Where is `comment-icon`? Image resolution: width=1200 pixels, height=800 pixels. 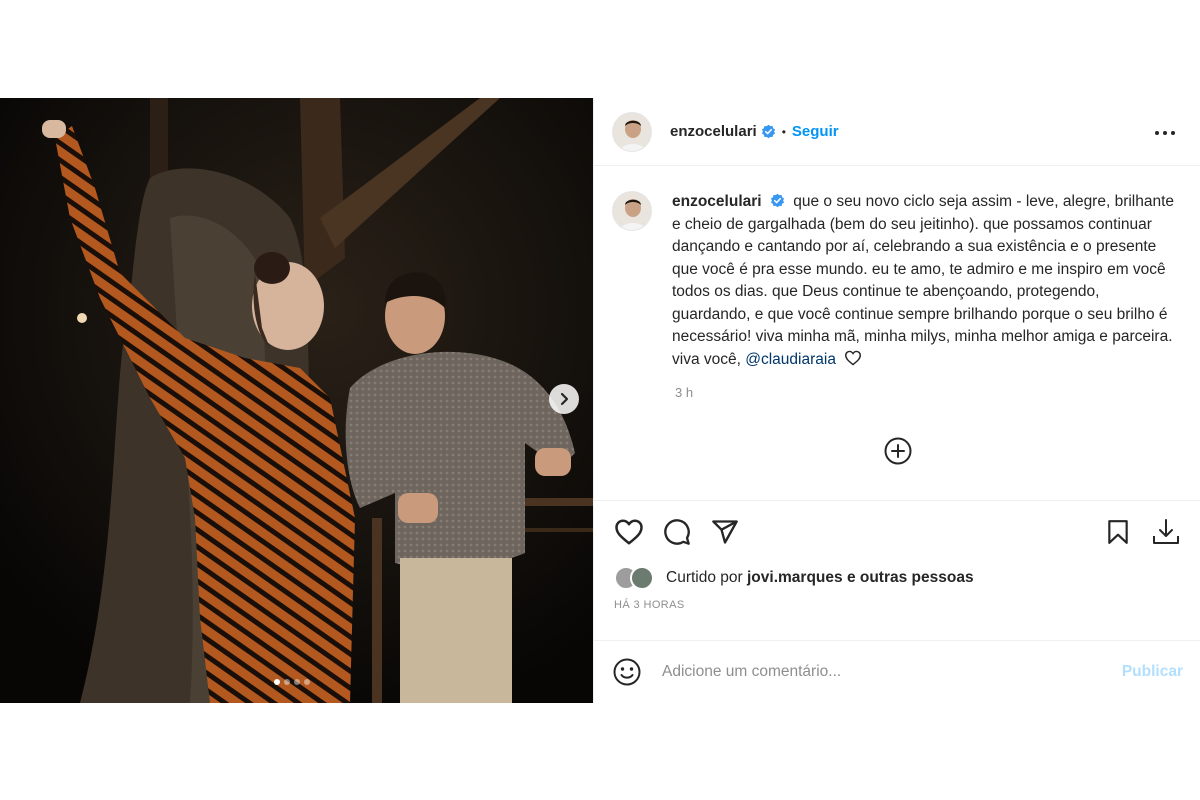
comment-icon is located at coordinates (677, 532).